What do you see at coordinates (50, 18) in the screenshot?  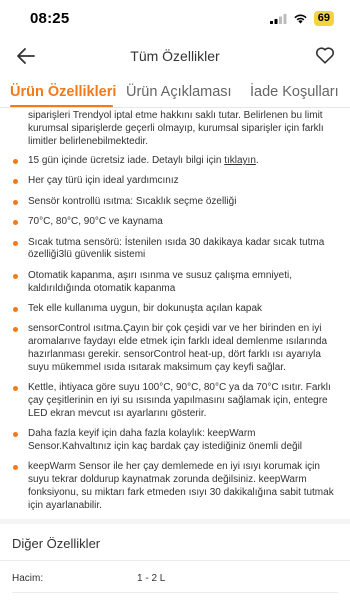 I see `status-time: 08:25` at bounding box center [50, 18].